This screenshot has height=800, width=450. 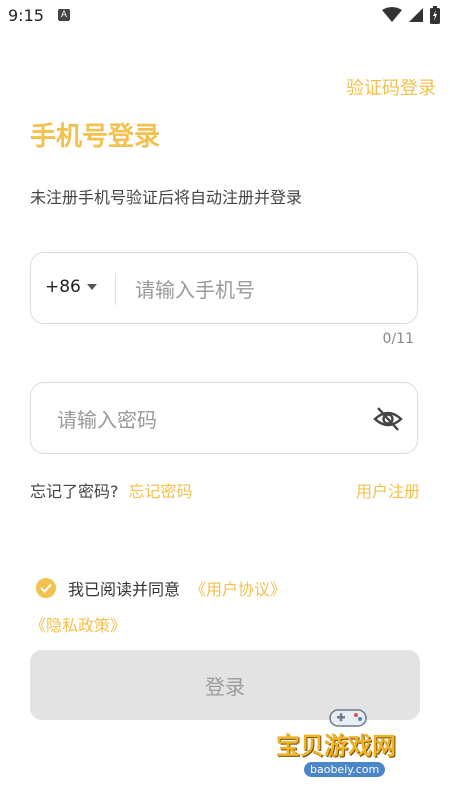 What do you see at coordinates (388, 490) in the screenshot?
I see `register-link: 用户注册` at bounding box center [388, 490].